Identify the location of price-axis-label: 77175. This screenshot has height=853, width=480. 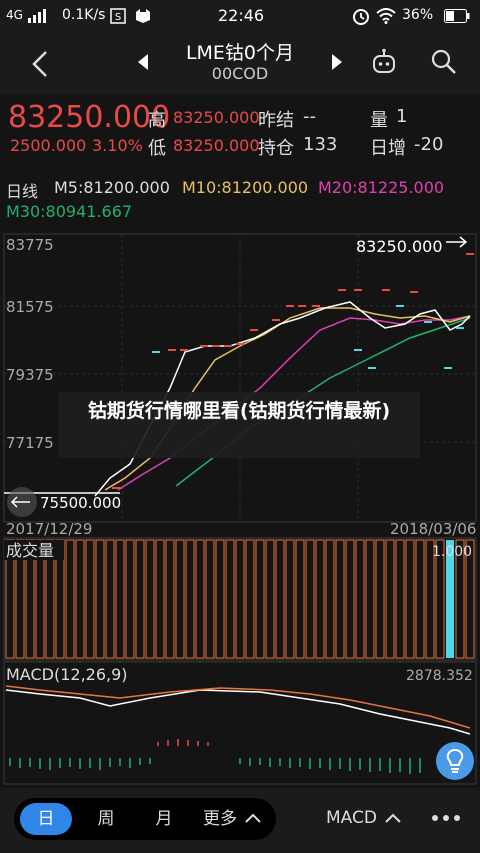
(30, 443).